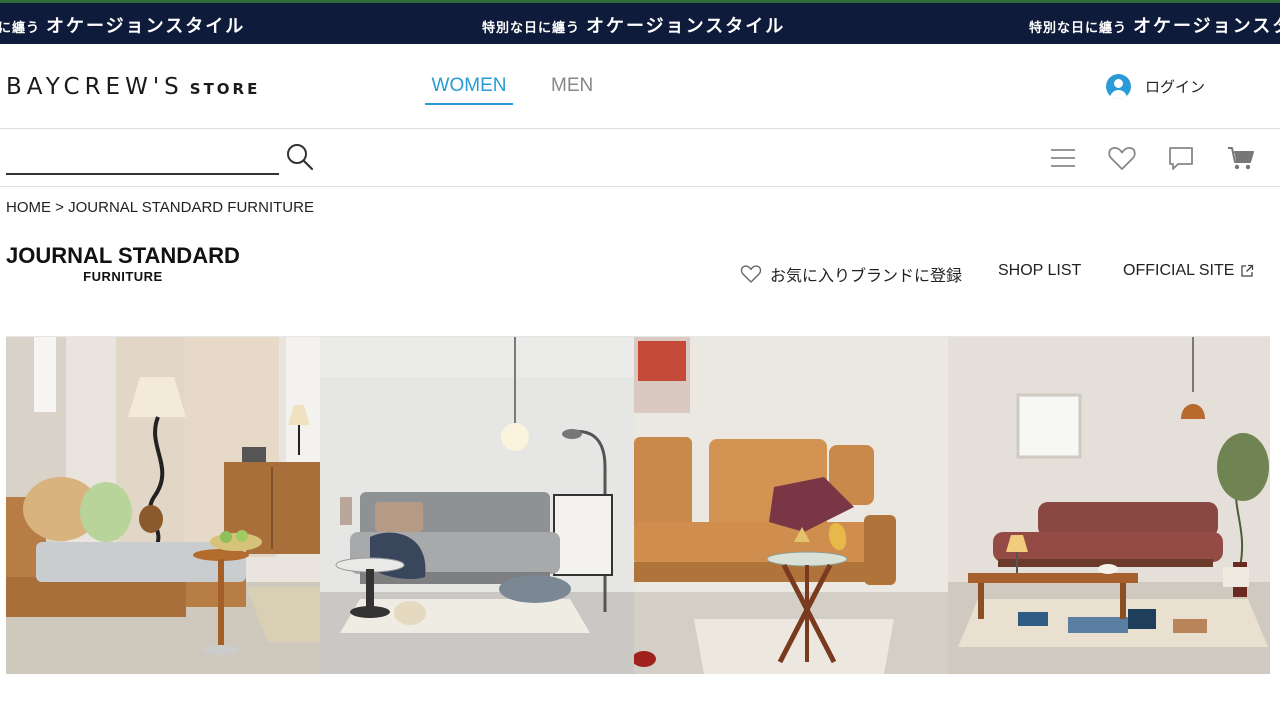  I want to click on login-label: ログイン, so click(1175, 87).